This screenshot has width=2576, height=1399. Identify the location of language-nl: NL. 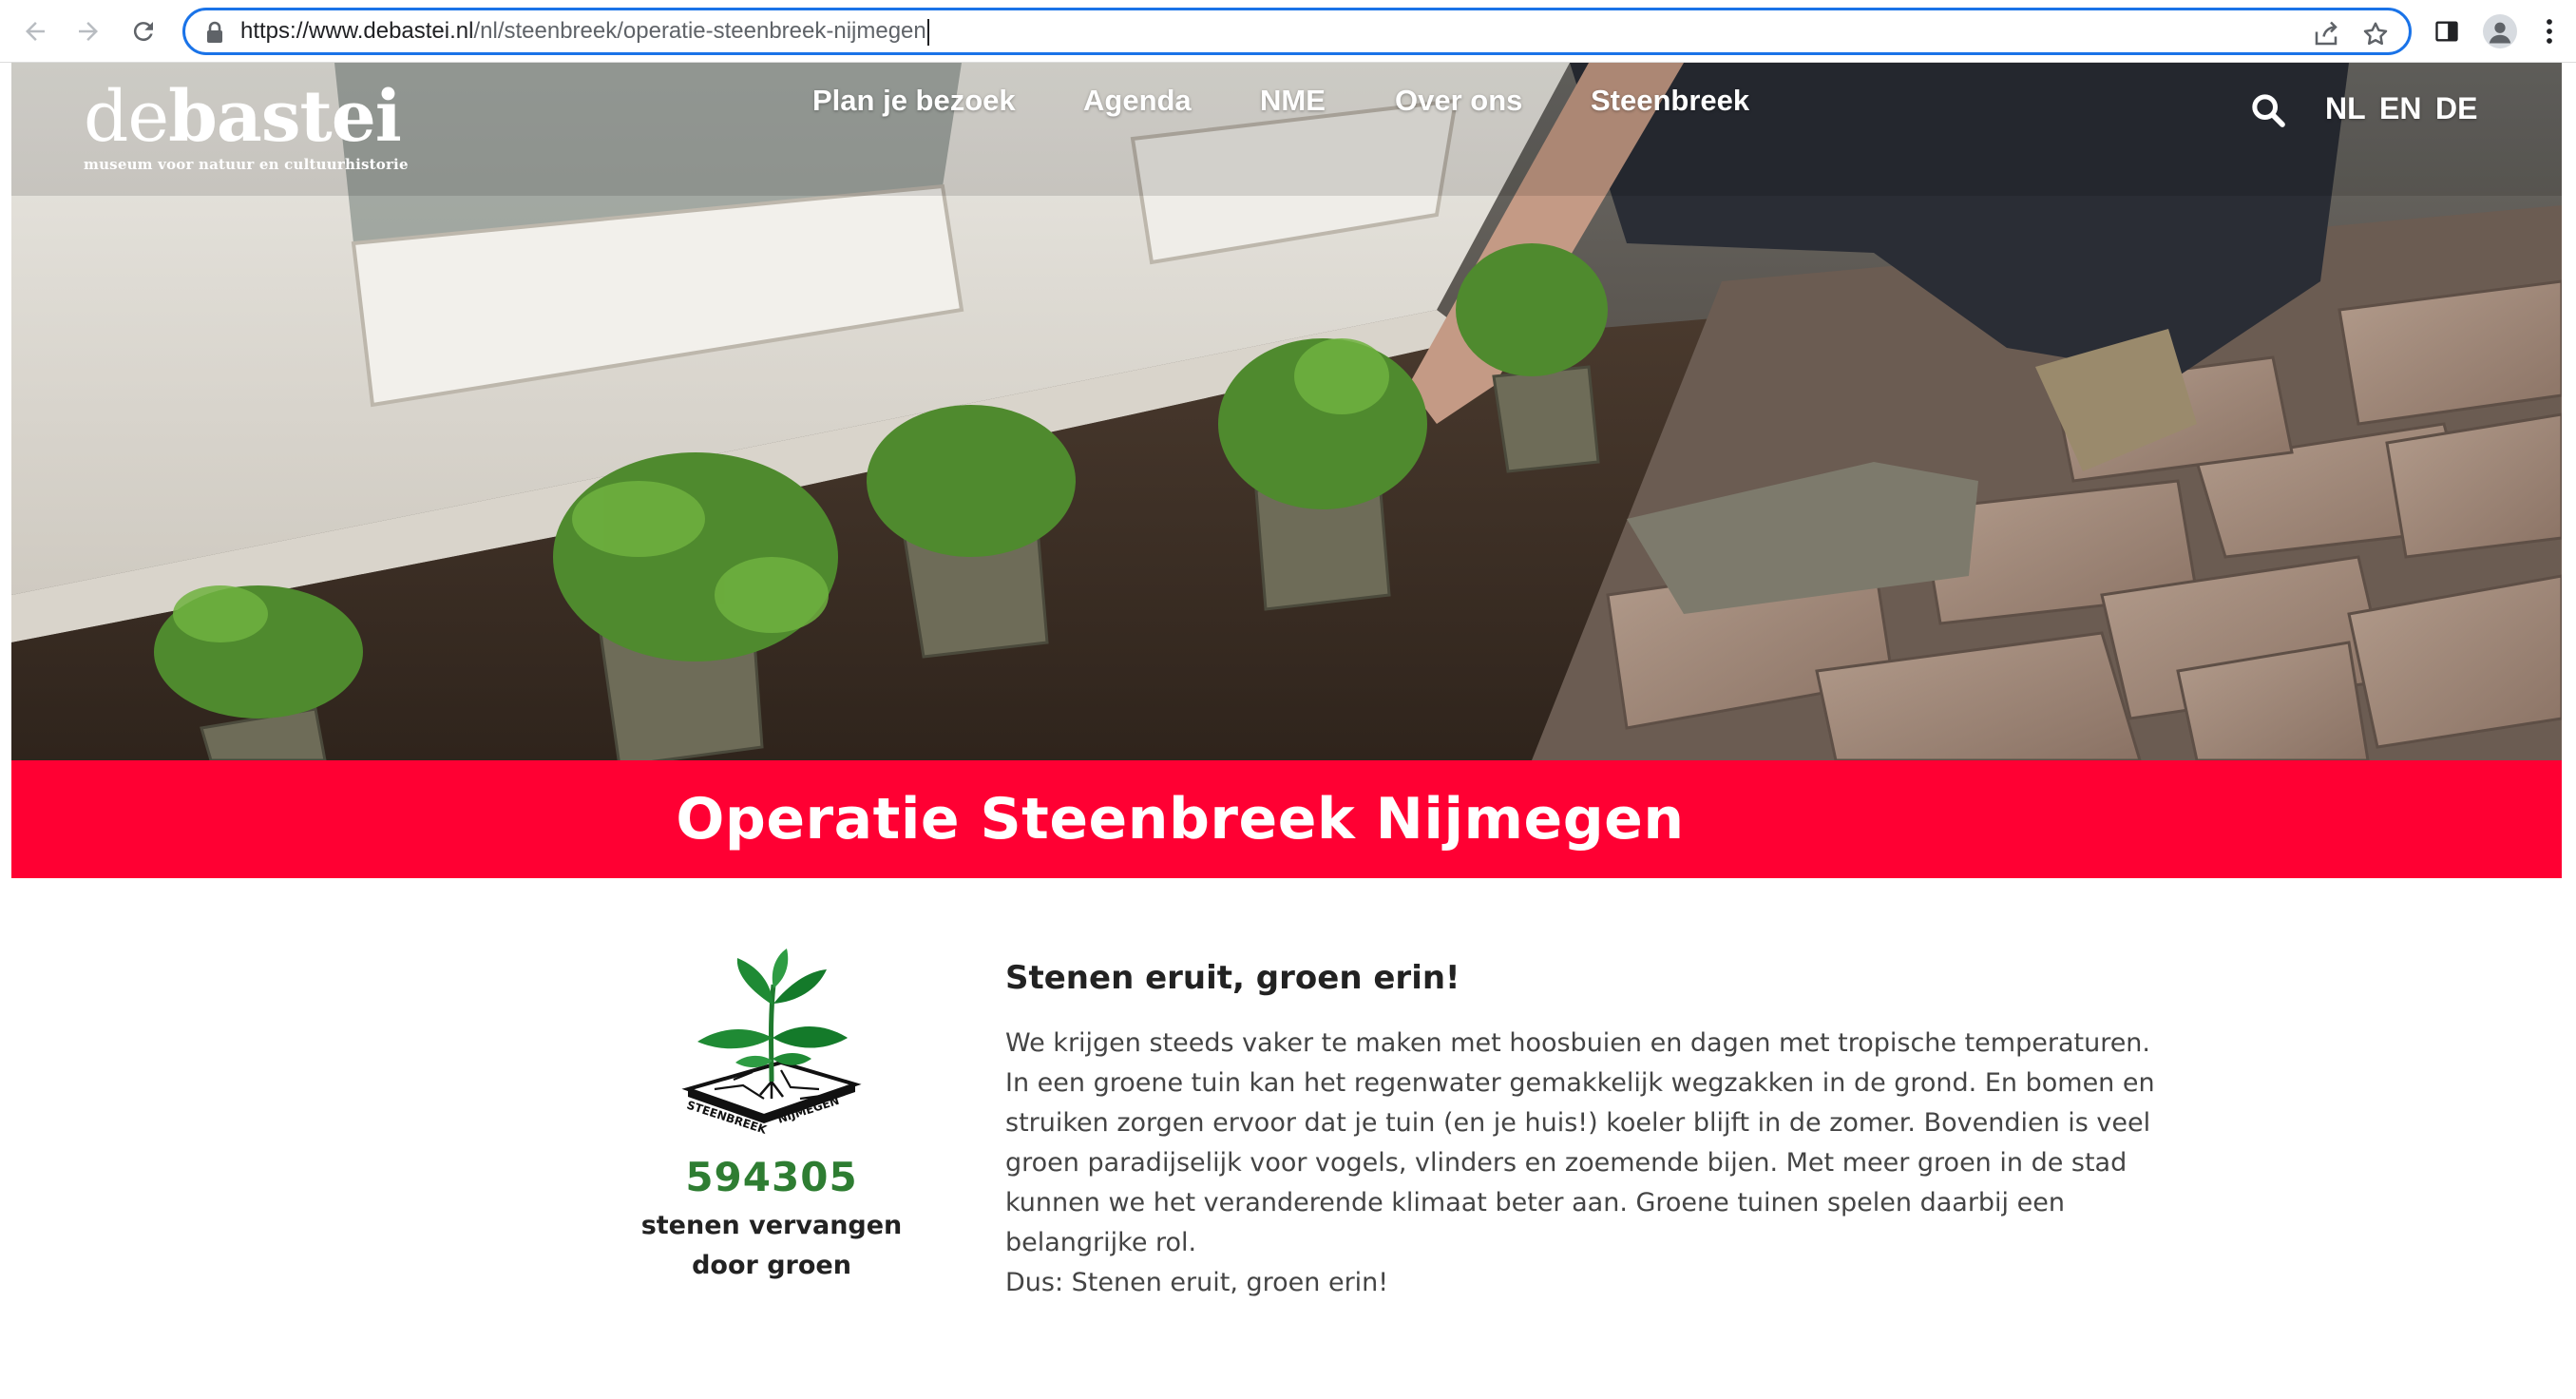
(2345, 109).